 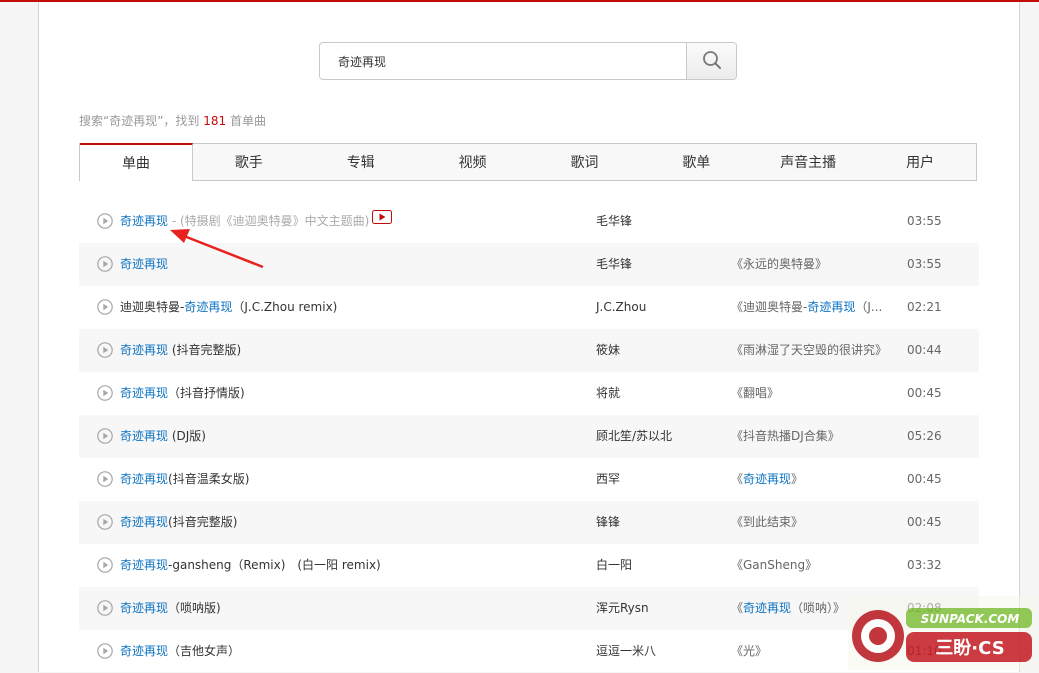 I want to click on song-title: 奇迹再现 - (特摄剧《迪迦奥特曼》中文主题曲), so click(x=355, y=221).